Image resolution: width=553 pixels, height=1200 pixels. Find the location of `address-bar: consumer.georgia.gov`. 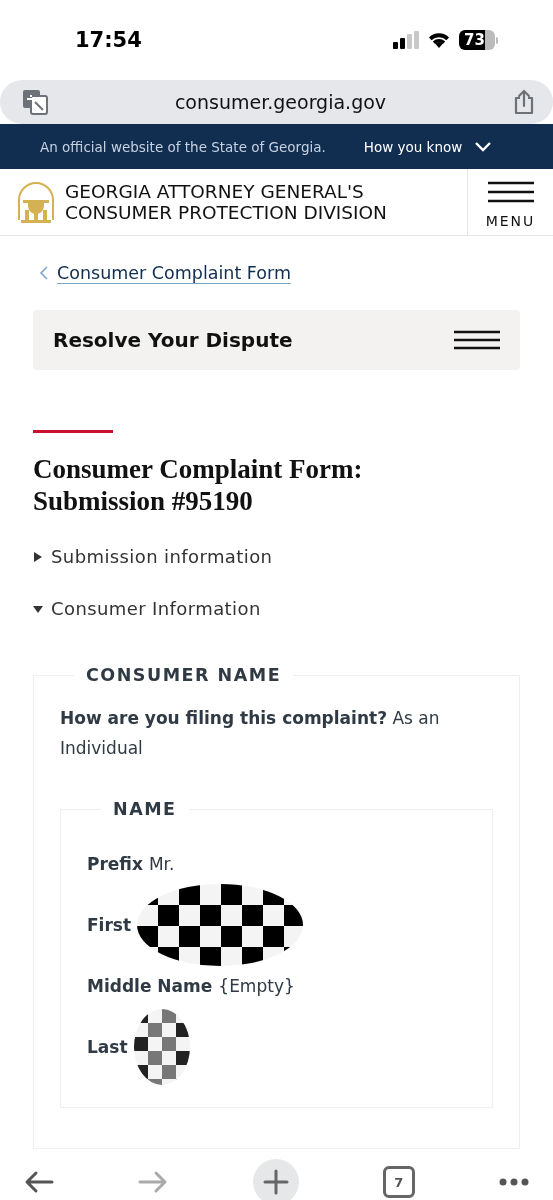

address-bar: consumer.georgia.gov is located at coordinates (276, 102).